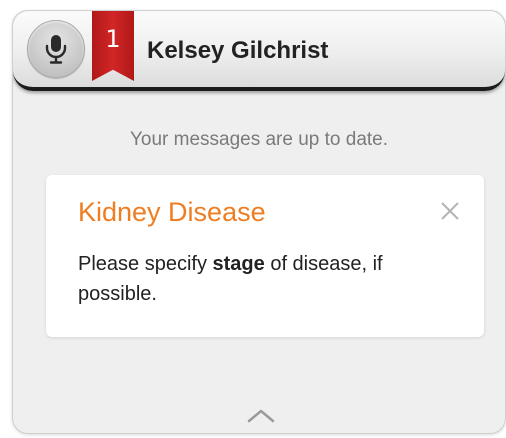  I want to click on close-icon, so click(450, 211).